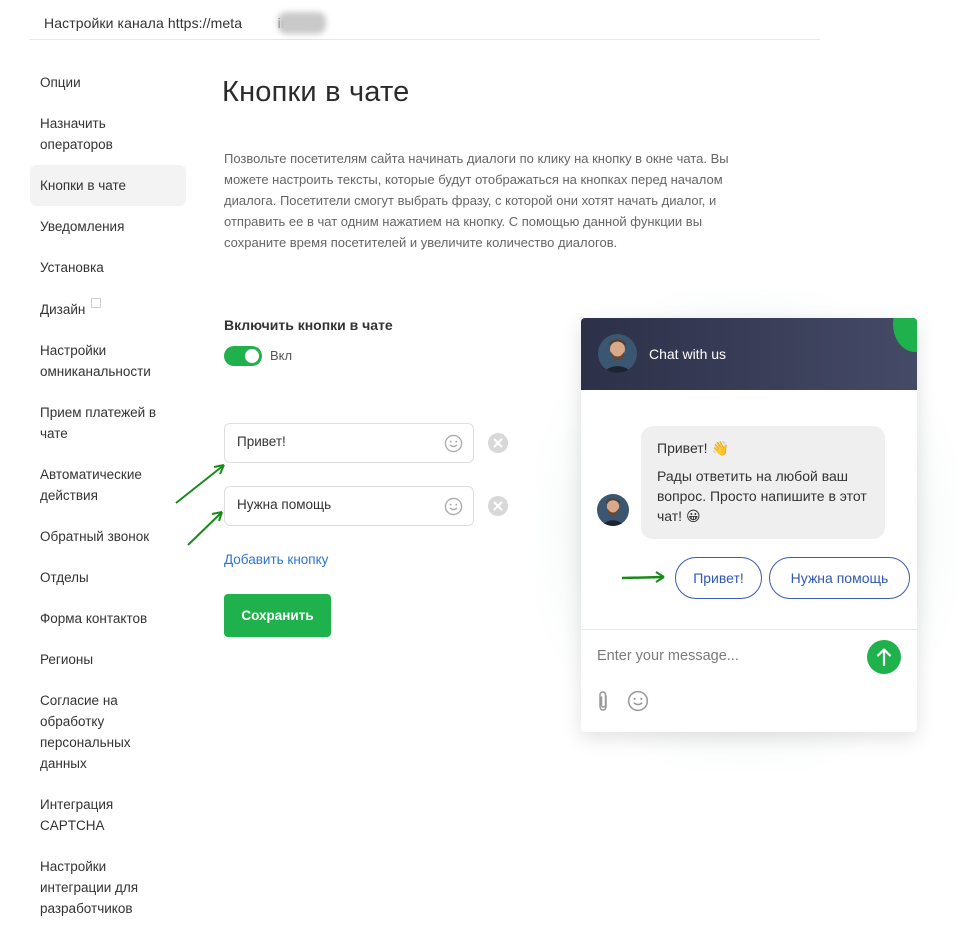 This screenshot has height=944, width=969. What do you see at coordinates (243, 356) in the screenshot?
I see `enable-buttons-toggle` at bounding box center [243, 356].